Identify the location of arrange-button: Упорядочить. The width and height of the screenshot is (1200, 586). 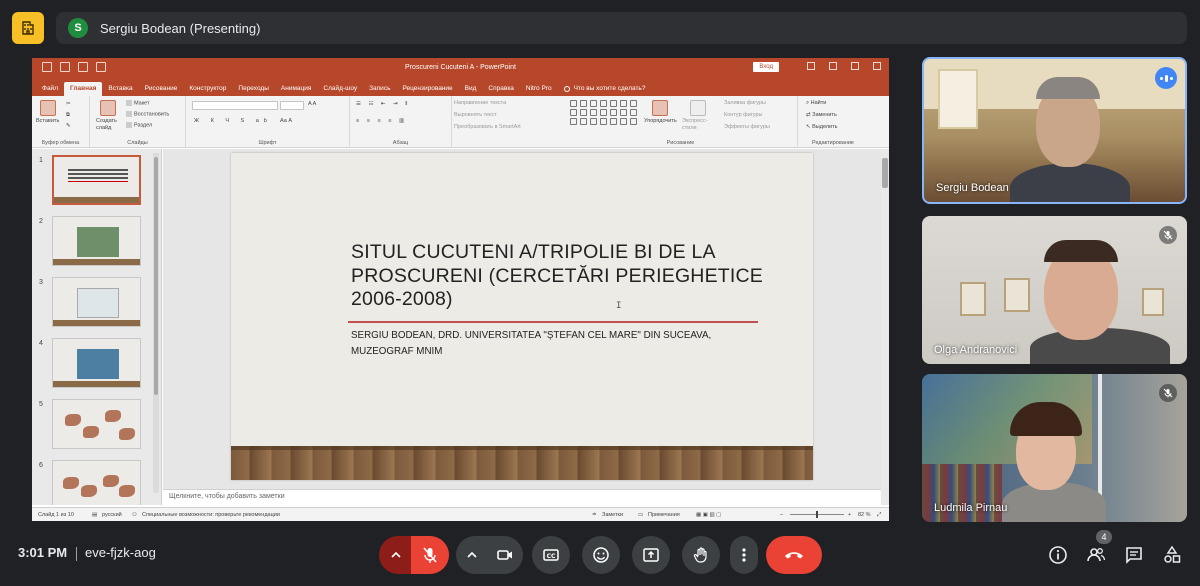
(660, 121).